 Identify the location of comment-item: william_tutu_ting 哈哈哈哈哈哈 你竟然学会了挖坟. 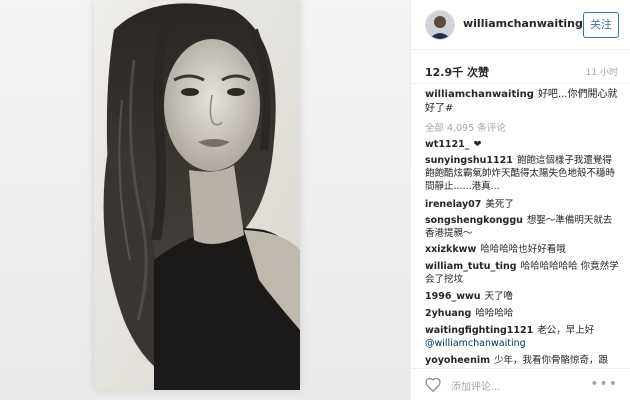
(522, 273).